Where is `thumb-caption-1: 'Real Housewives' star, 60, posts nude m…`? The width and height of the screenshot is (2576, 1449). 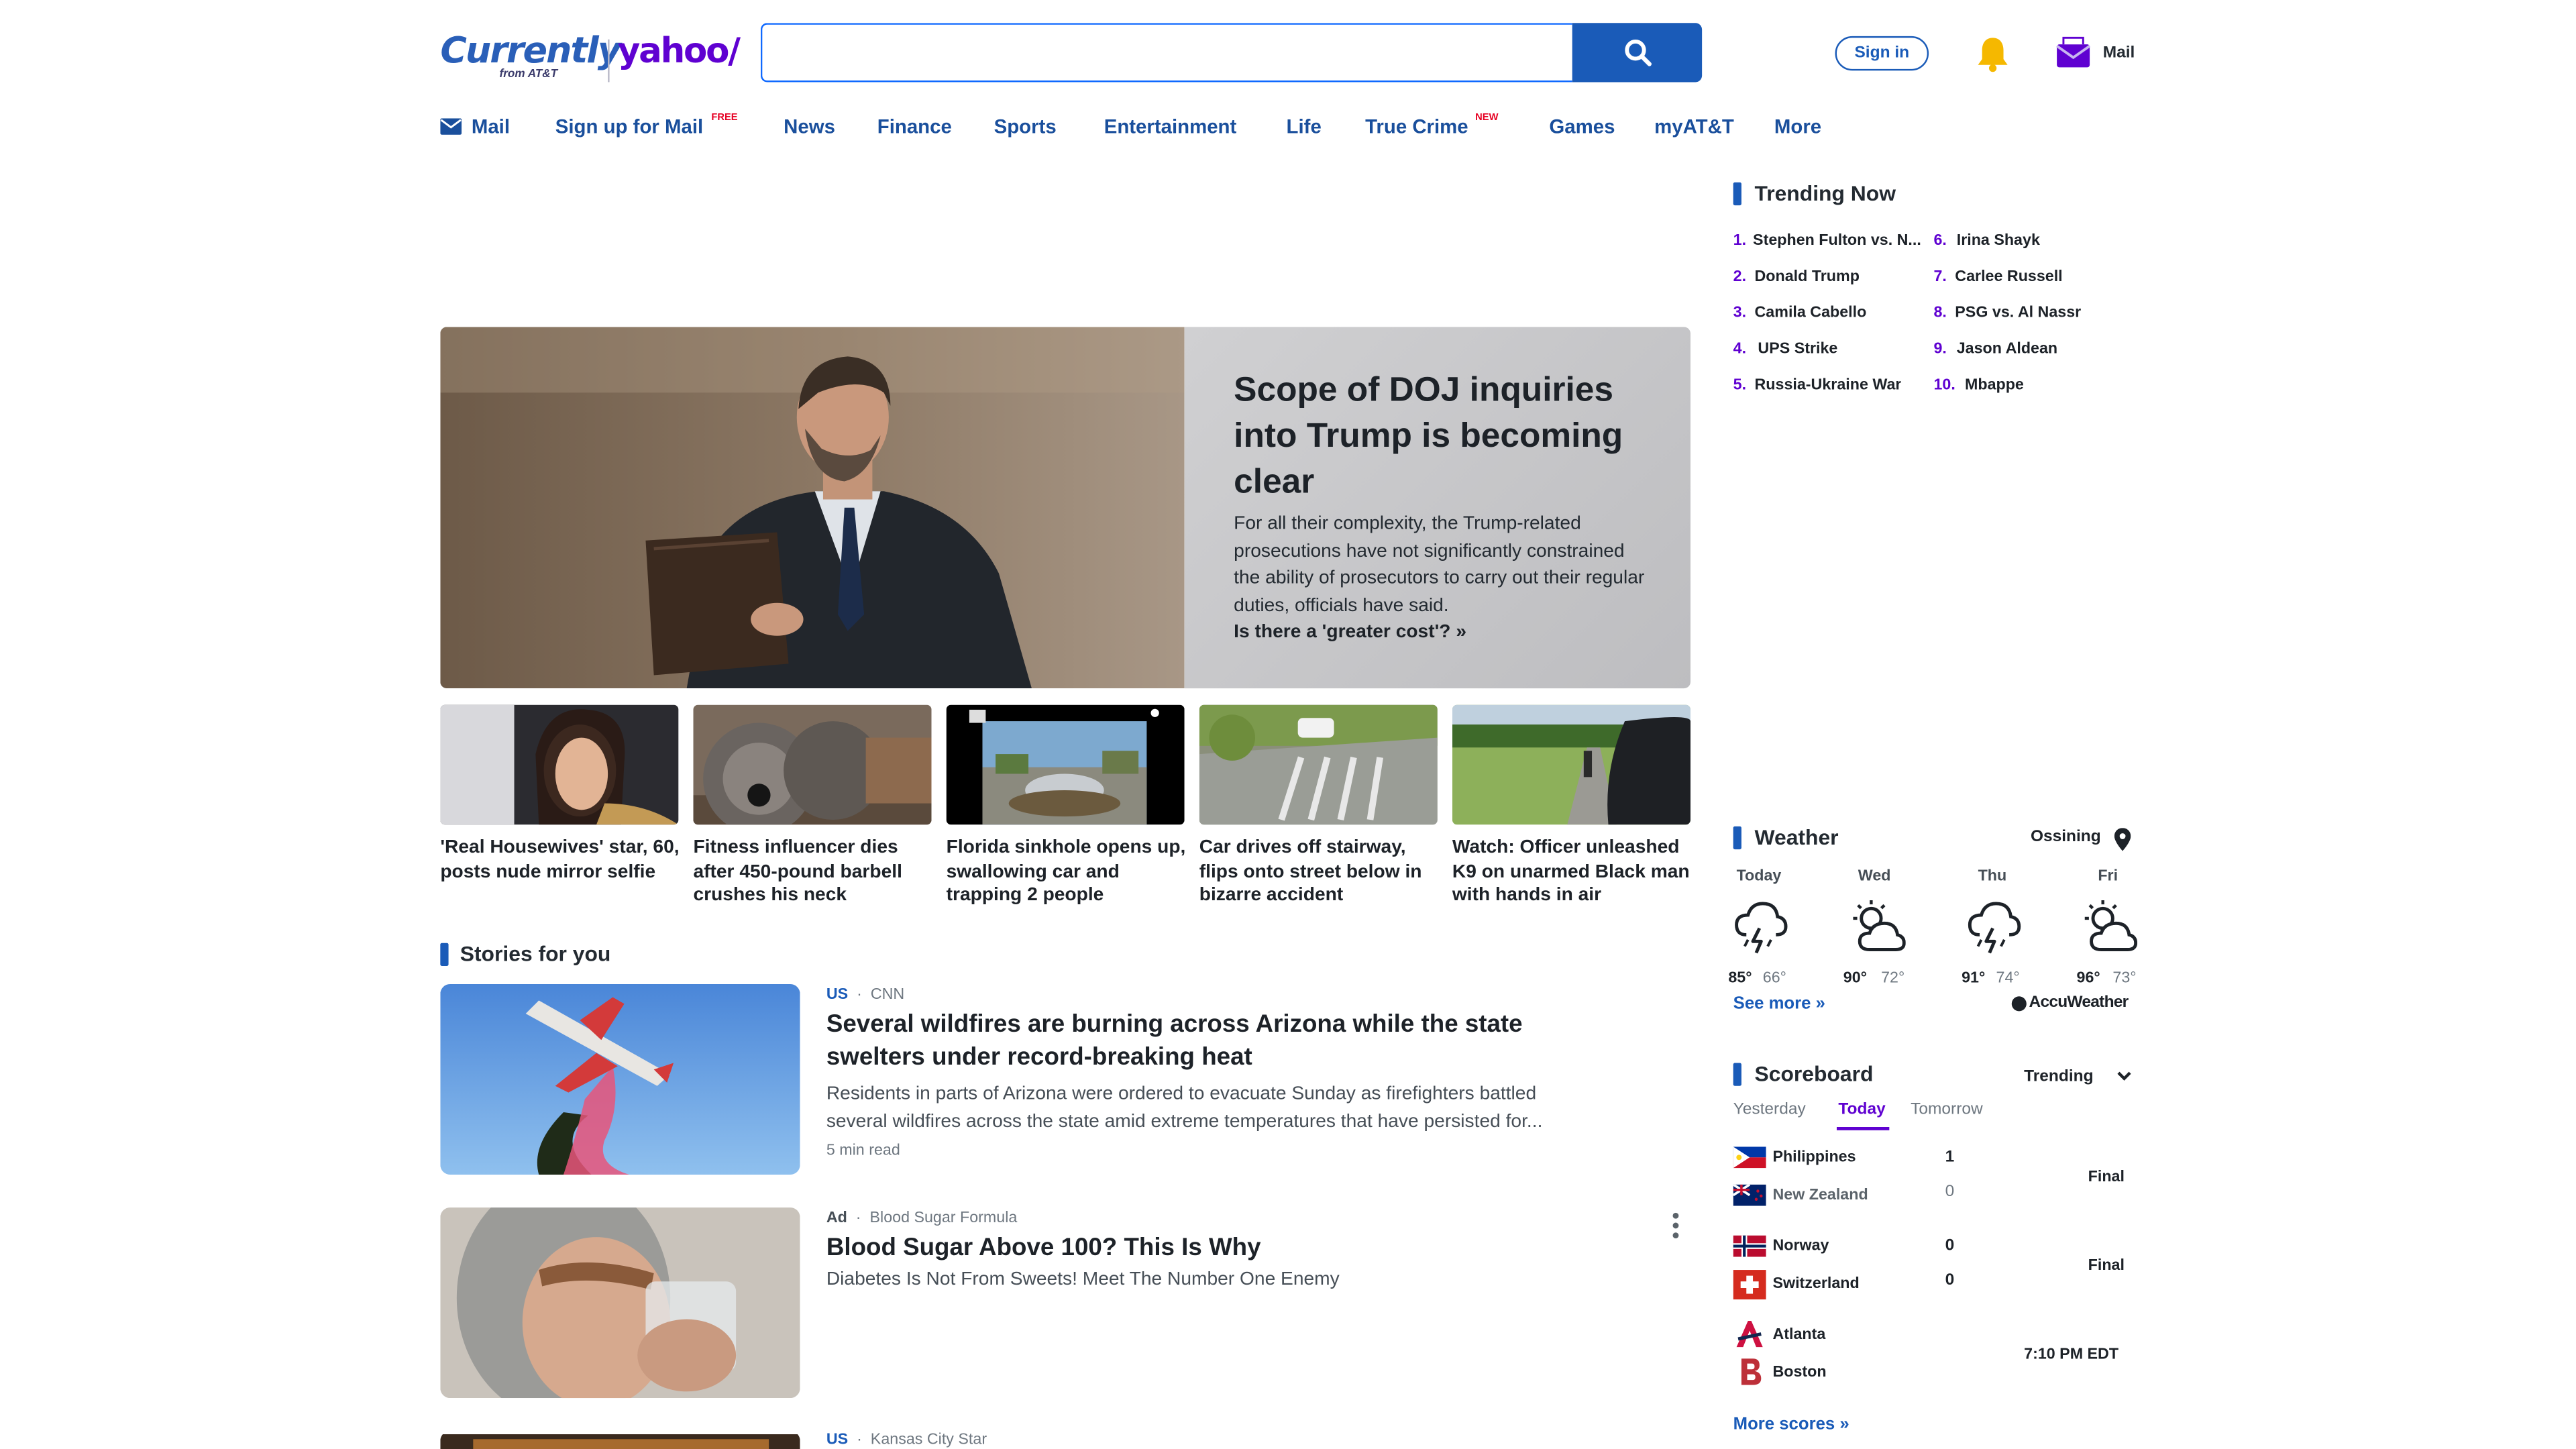 thumb-caption-1: 'Real Housewives' star, 60, posts nude m… is located at coordinates (563, 860).